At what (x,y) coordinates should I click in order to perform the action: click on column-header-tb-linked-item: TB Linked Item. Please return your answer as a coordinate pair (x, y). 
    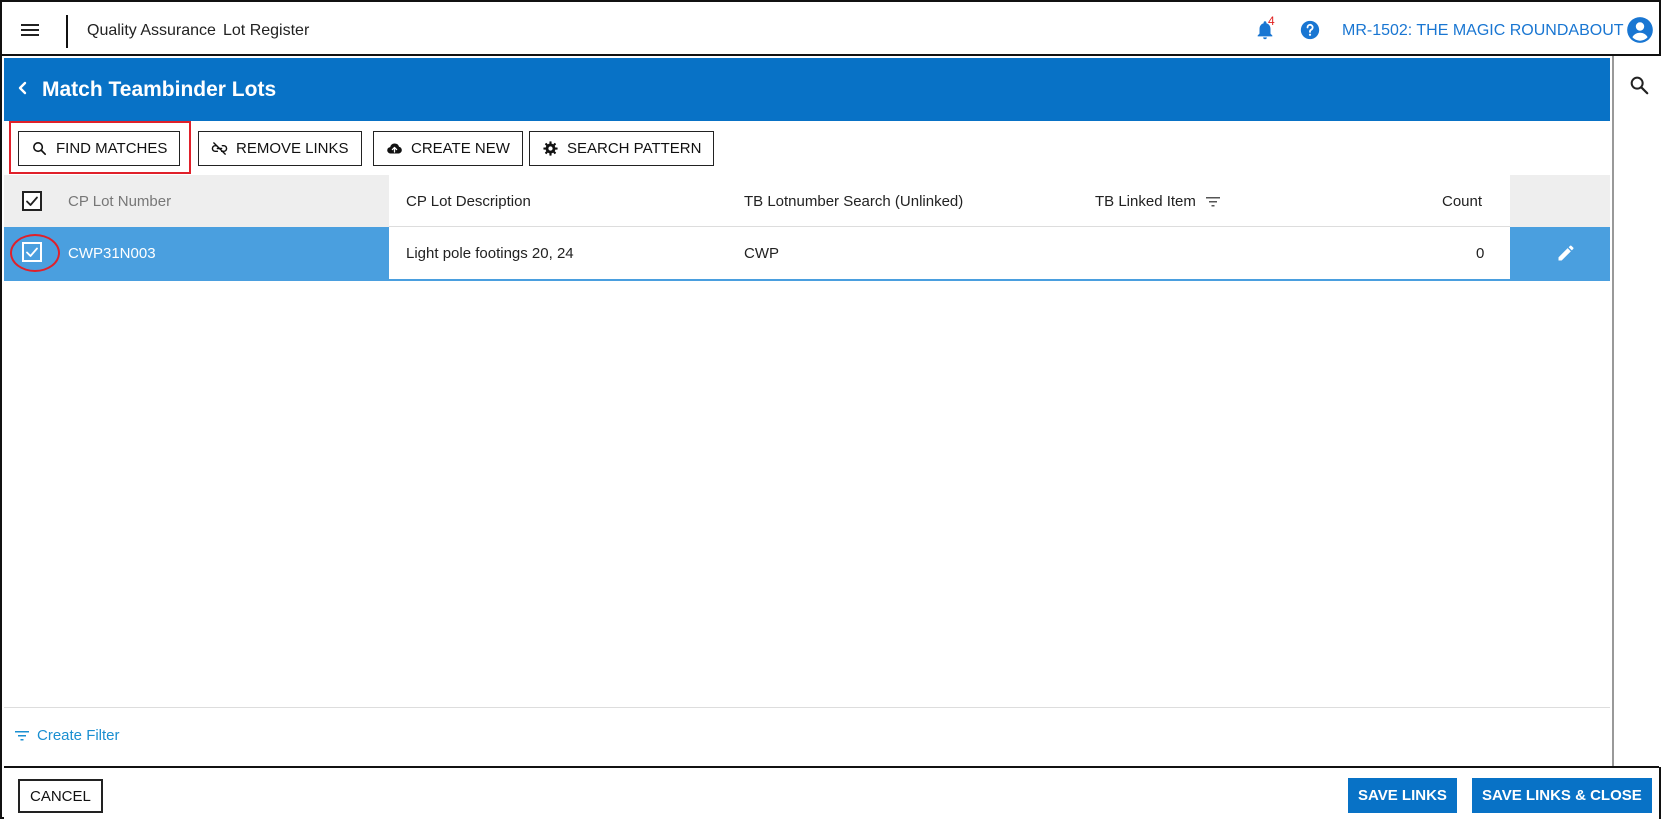
    Looking at the image, I should click on (1158, 201).